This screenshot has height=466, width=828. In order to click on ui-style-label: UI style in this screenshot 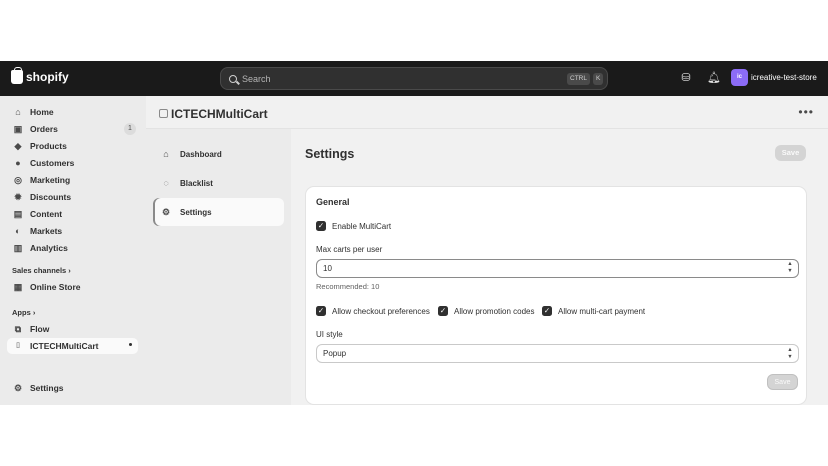, I will do `click(329, 334)`.